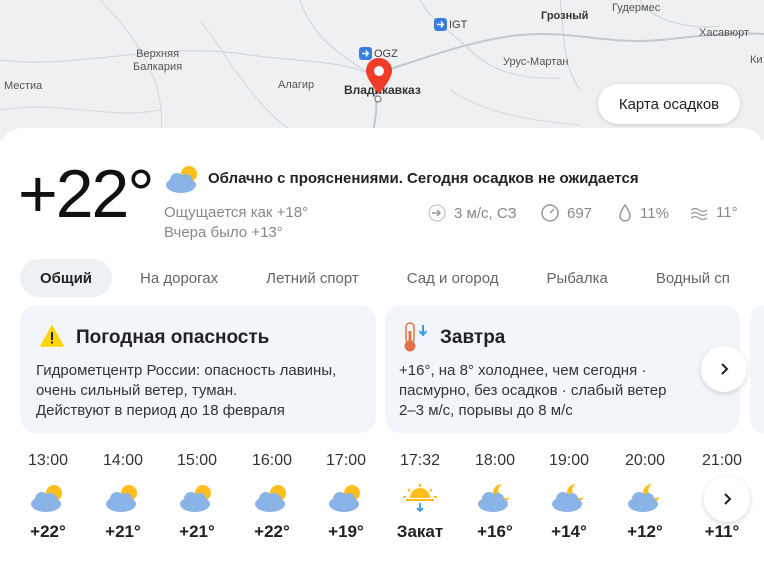 This screenshot has height=563, width=764. I want to click on hourly-item: 13:00 +22°, so click(48, 497).